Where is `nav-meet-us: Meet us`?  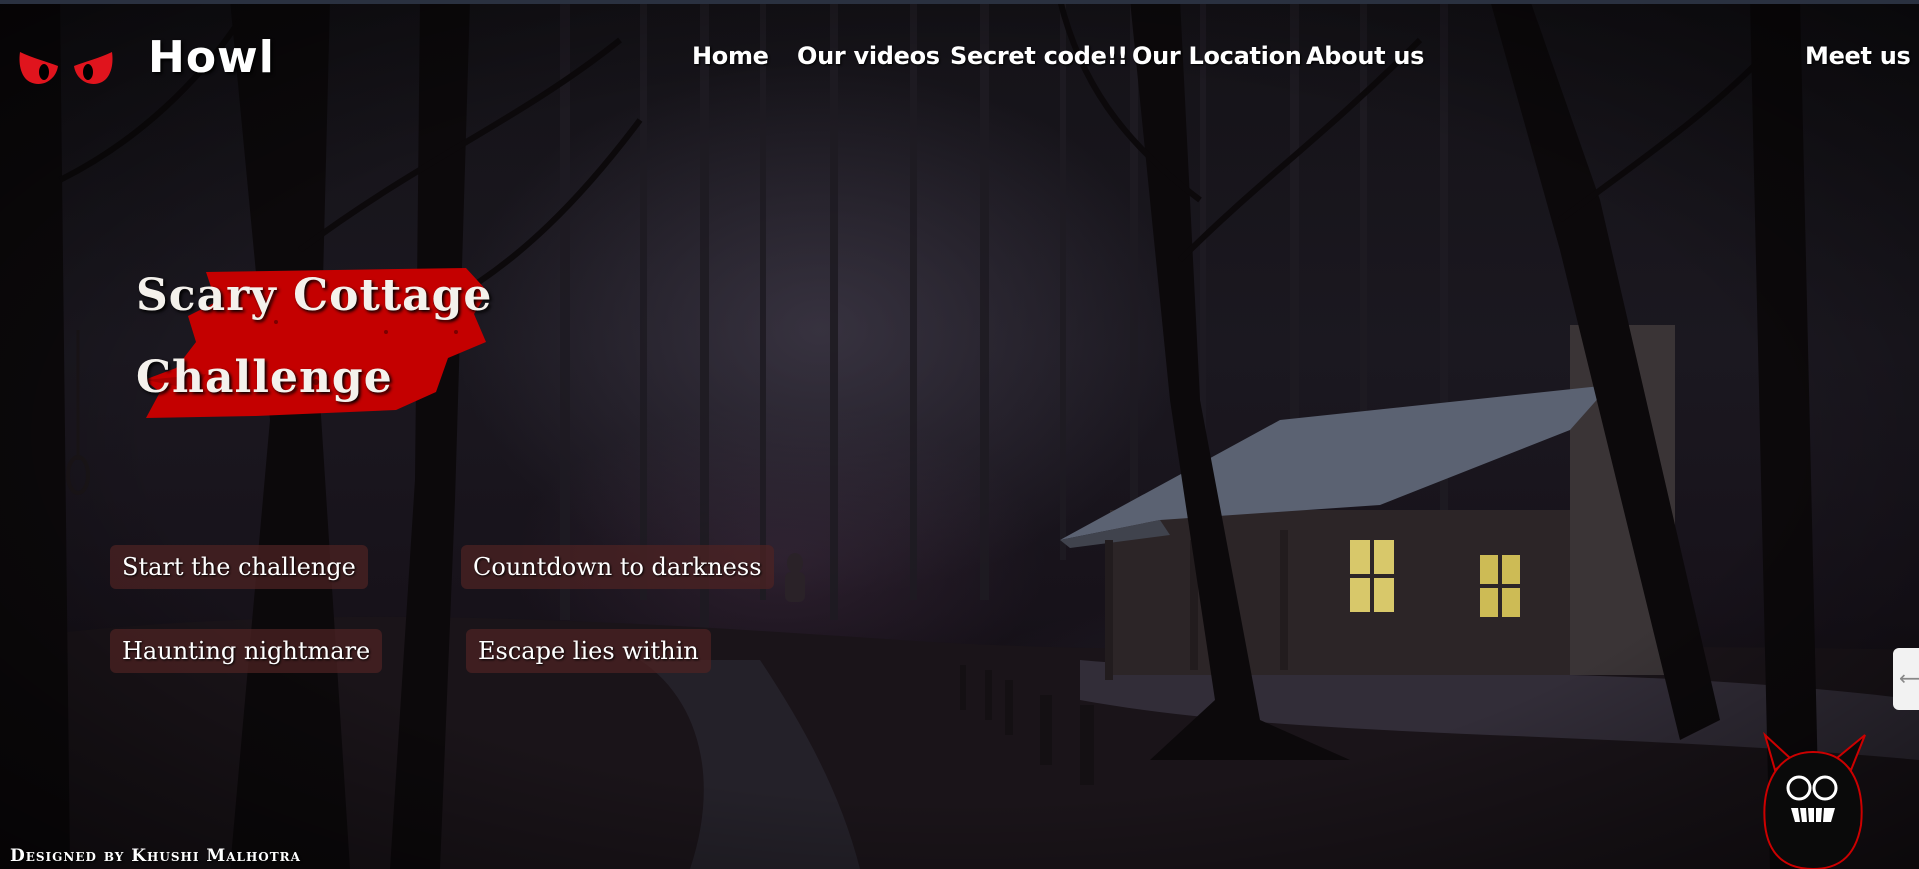 nav-meet-us: Meet us is located at coordinates (1858, 56).